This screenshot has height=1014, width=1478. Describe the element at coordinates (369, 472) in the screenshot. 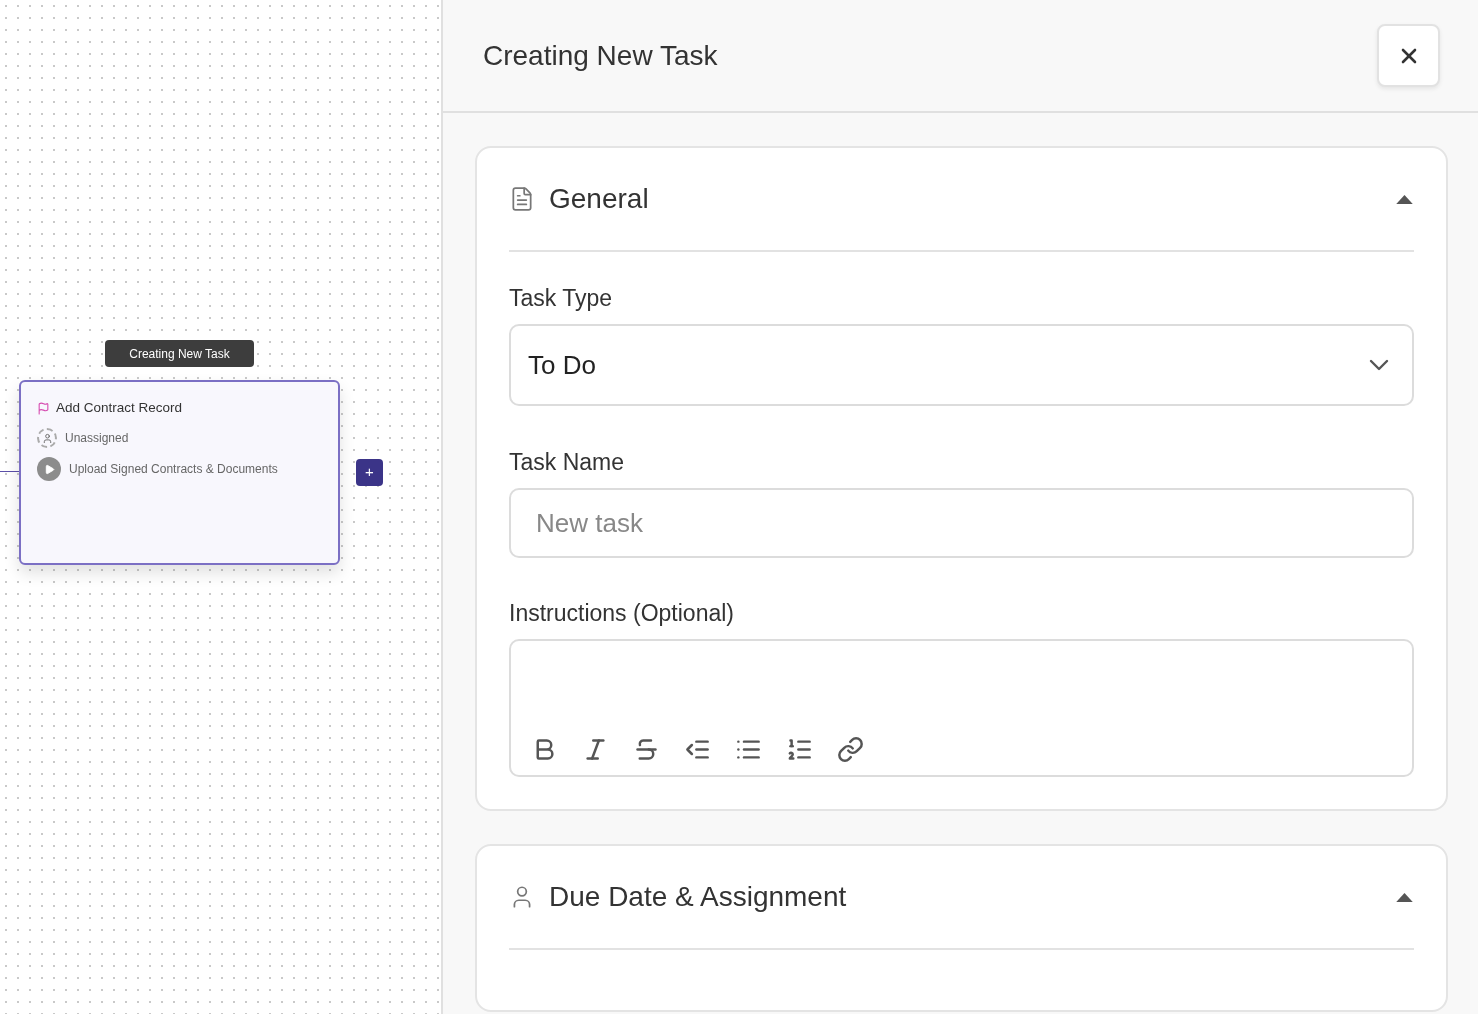

I see `add-node-button: +` at that location.